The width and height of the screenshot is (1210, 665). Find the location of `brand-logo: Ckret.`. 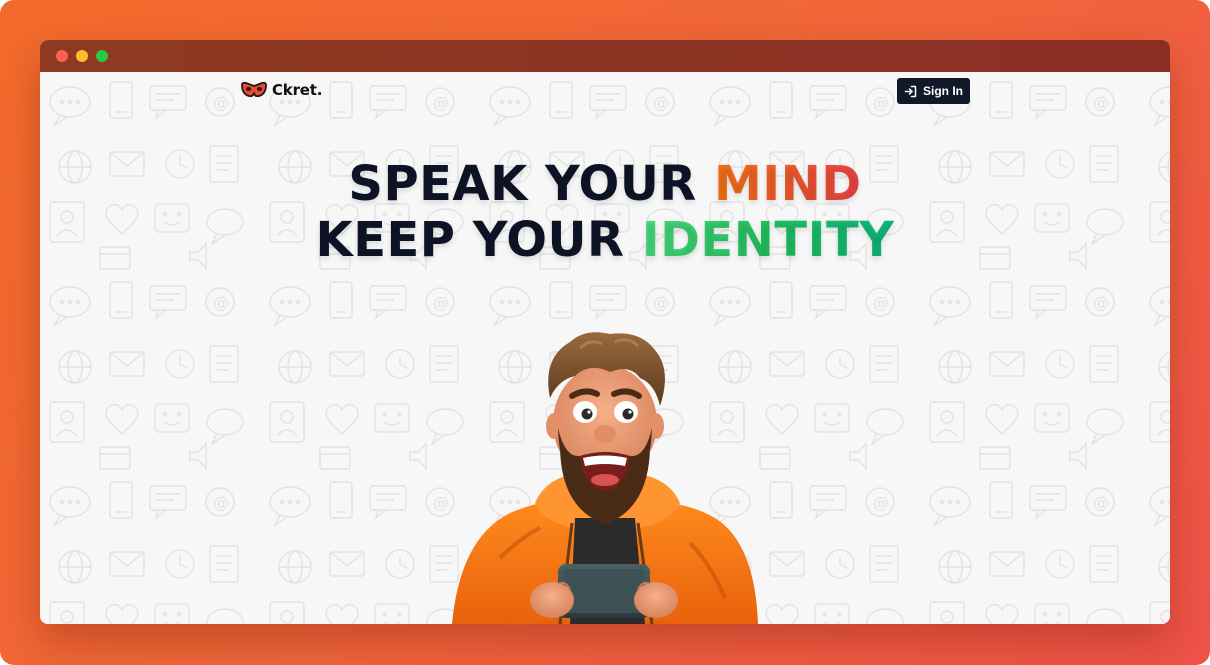

brand-logo: Ckret. is located at coordinates (281, 90).